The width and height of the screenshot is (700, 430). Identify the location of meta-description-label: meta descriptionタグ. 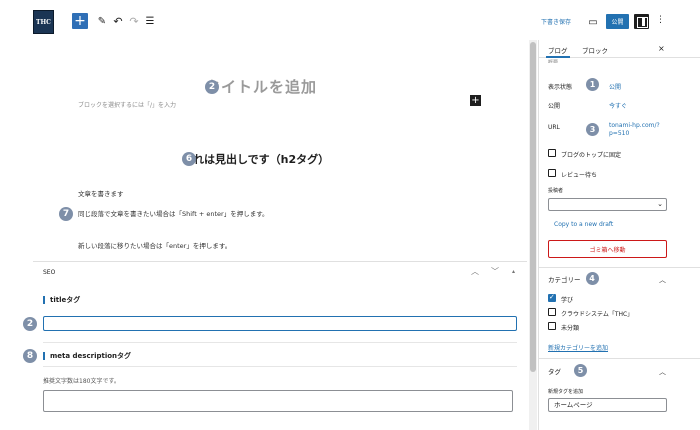
(87, 356).